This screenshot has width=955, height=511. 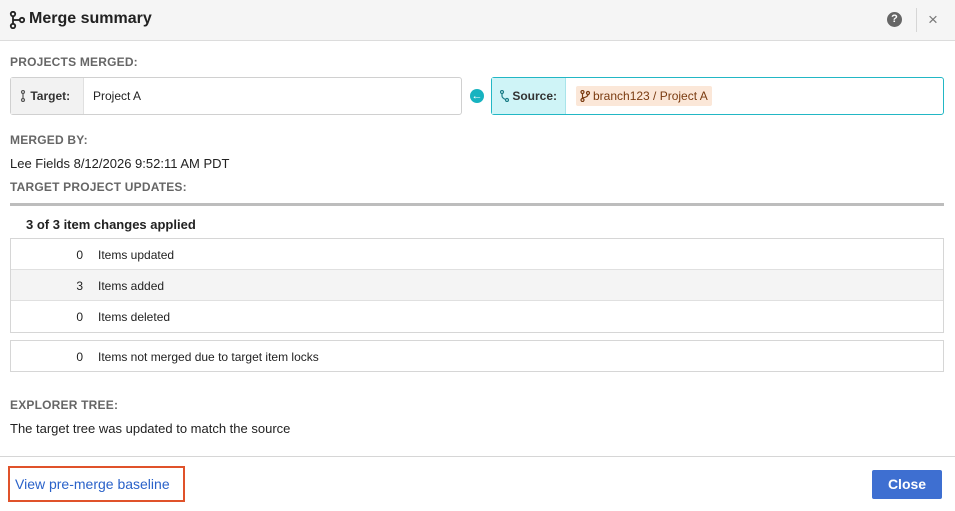 I want to click on updates-summary: 3 of 3 item changes applied, so click(x=111, y=224).